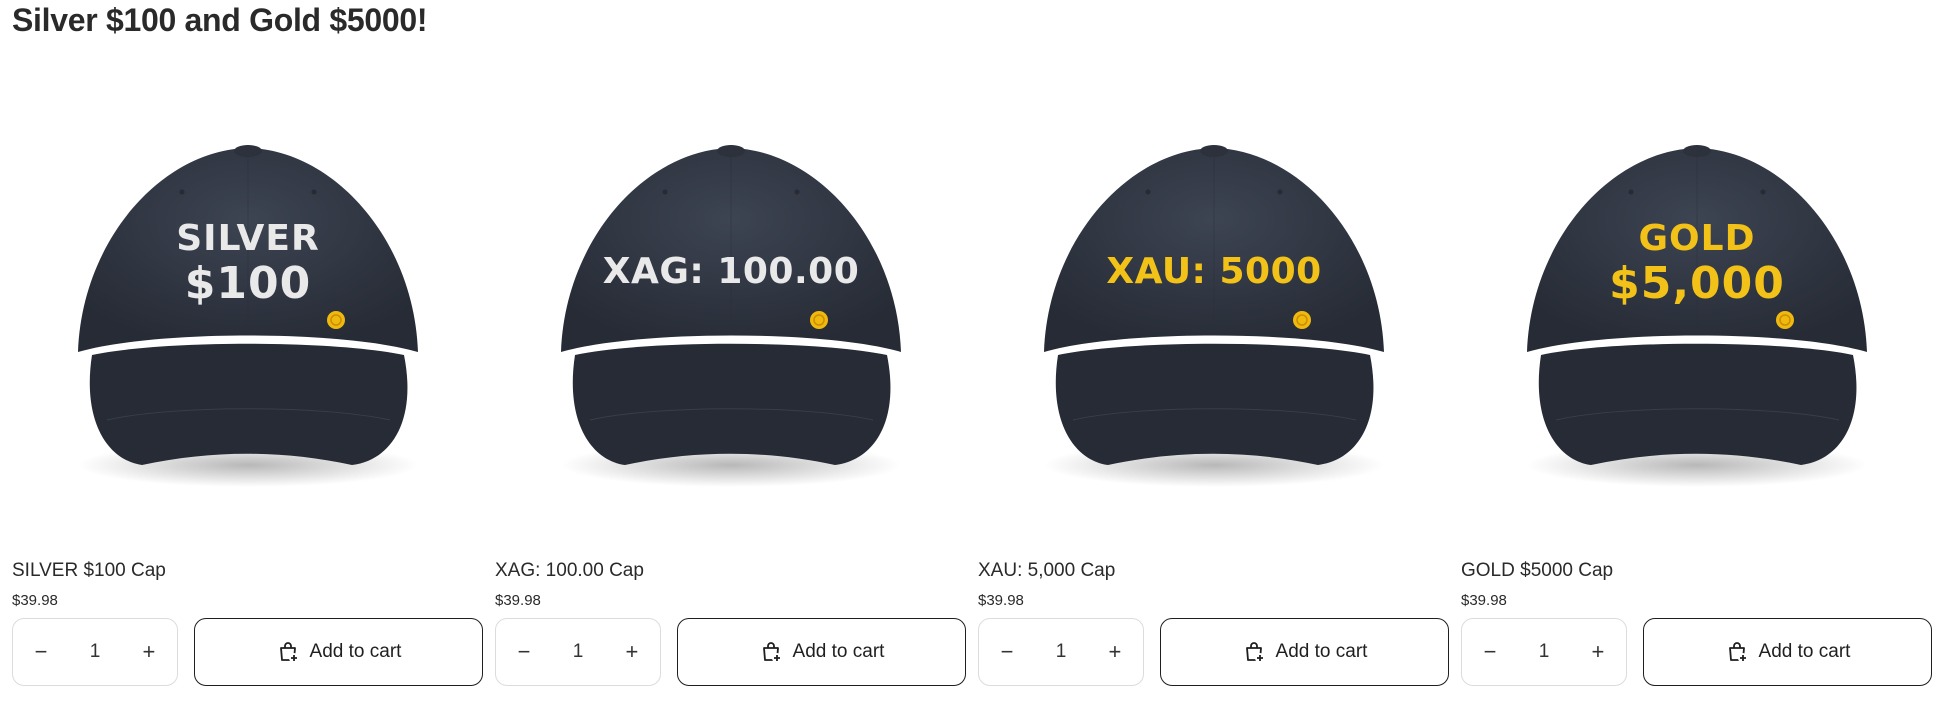  What do you see at coordinates (1213, 330) in the screenshot?
I see `product-image: XAU: 5000` at bounding box center [1213, 330].